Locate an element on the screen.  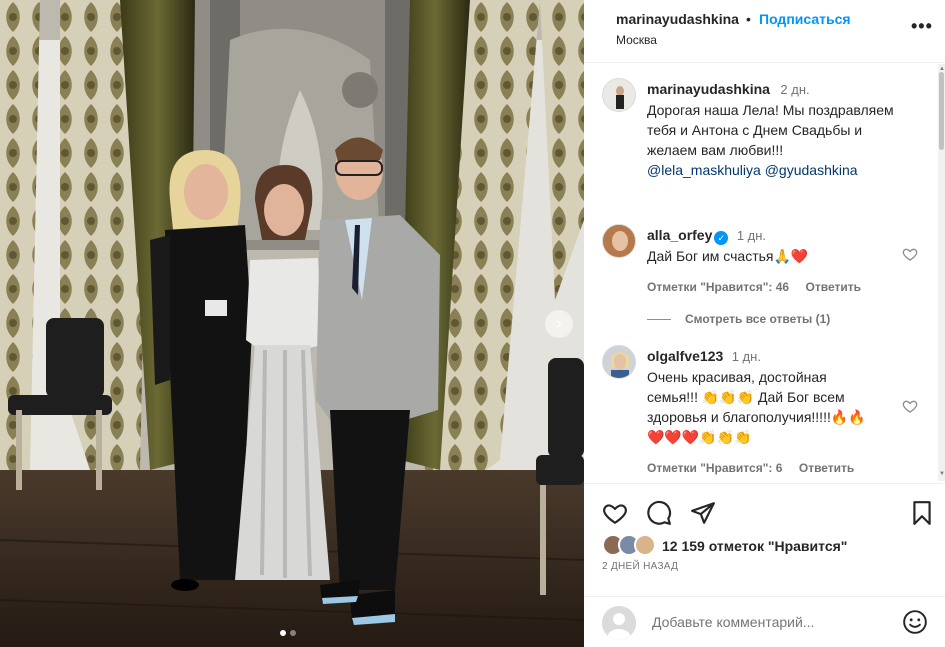
caption-line-3: желаем вам любви!!! is located at coordinates (715, 150).